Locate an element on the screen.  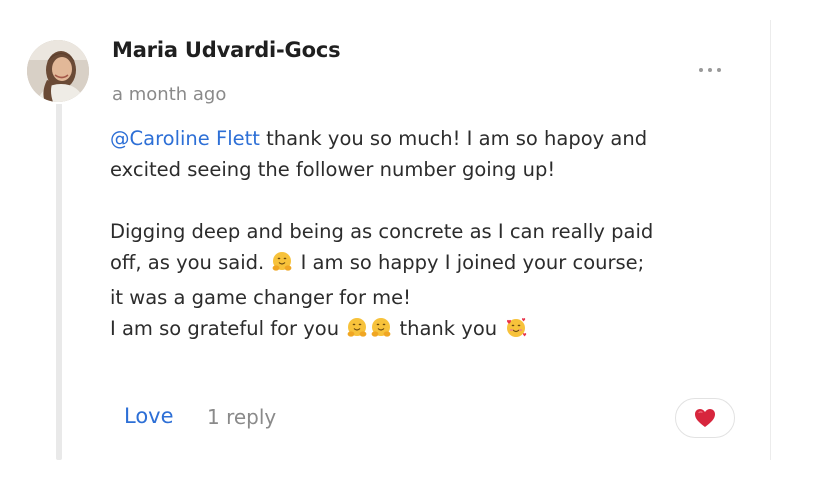
reply-count-link: 1 reply is located at coordinates (241, 417).